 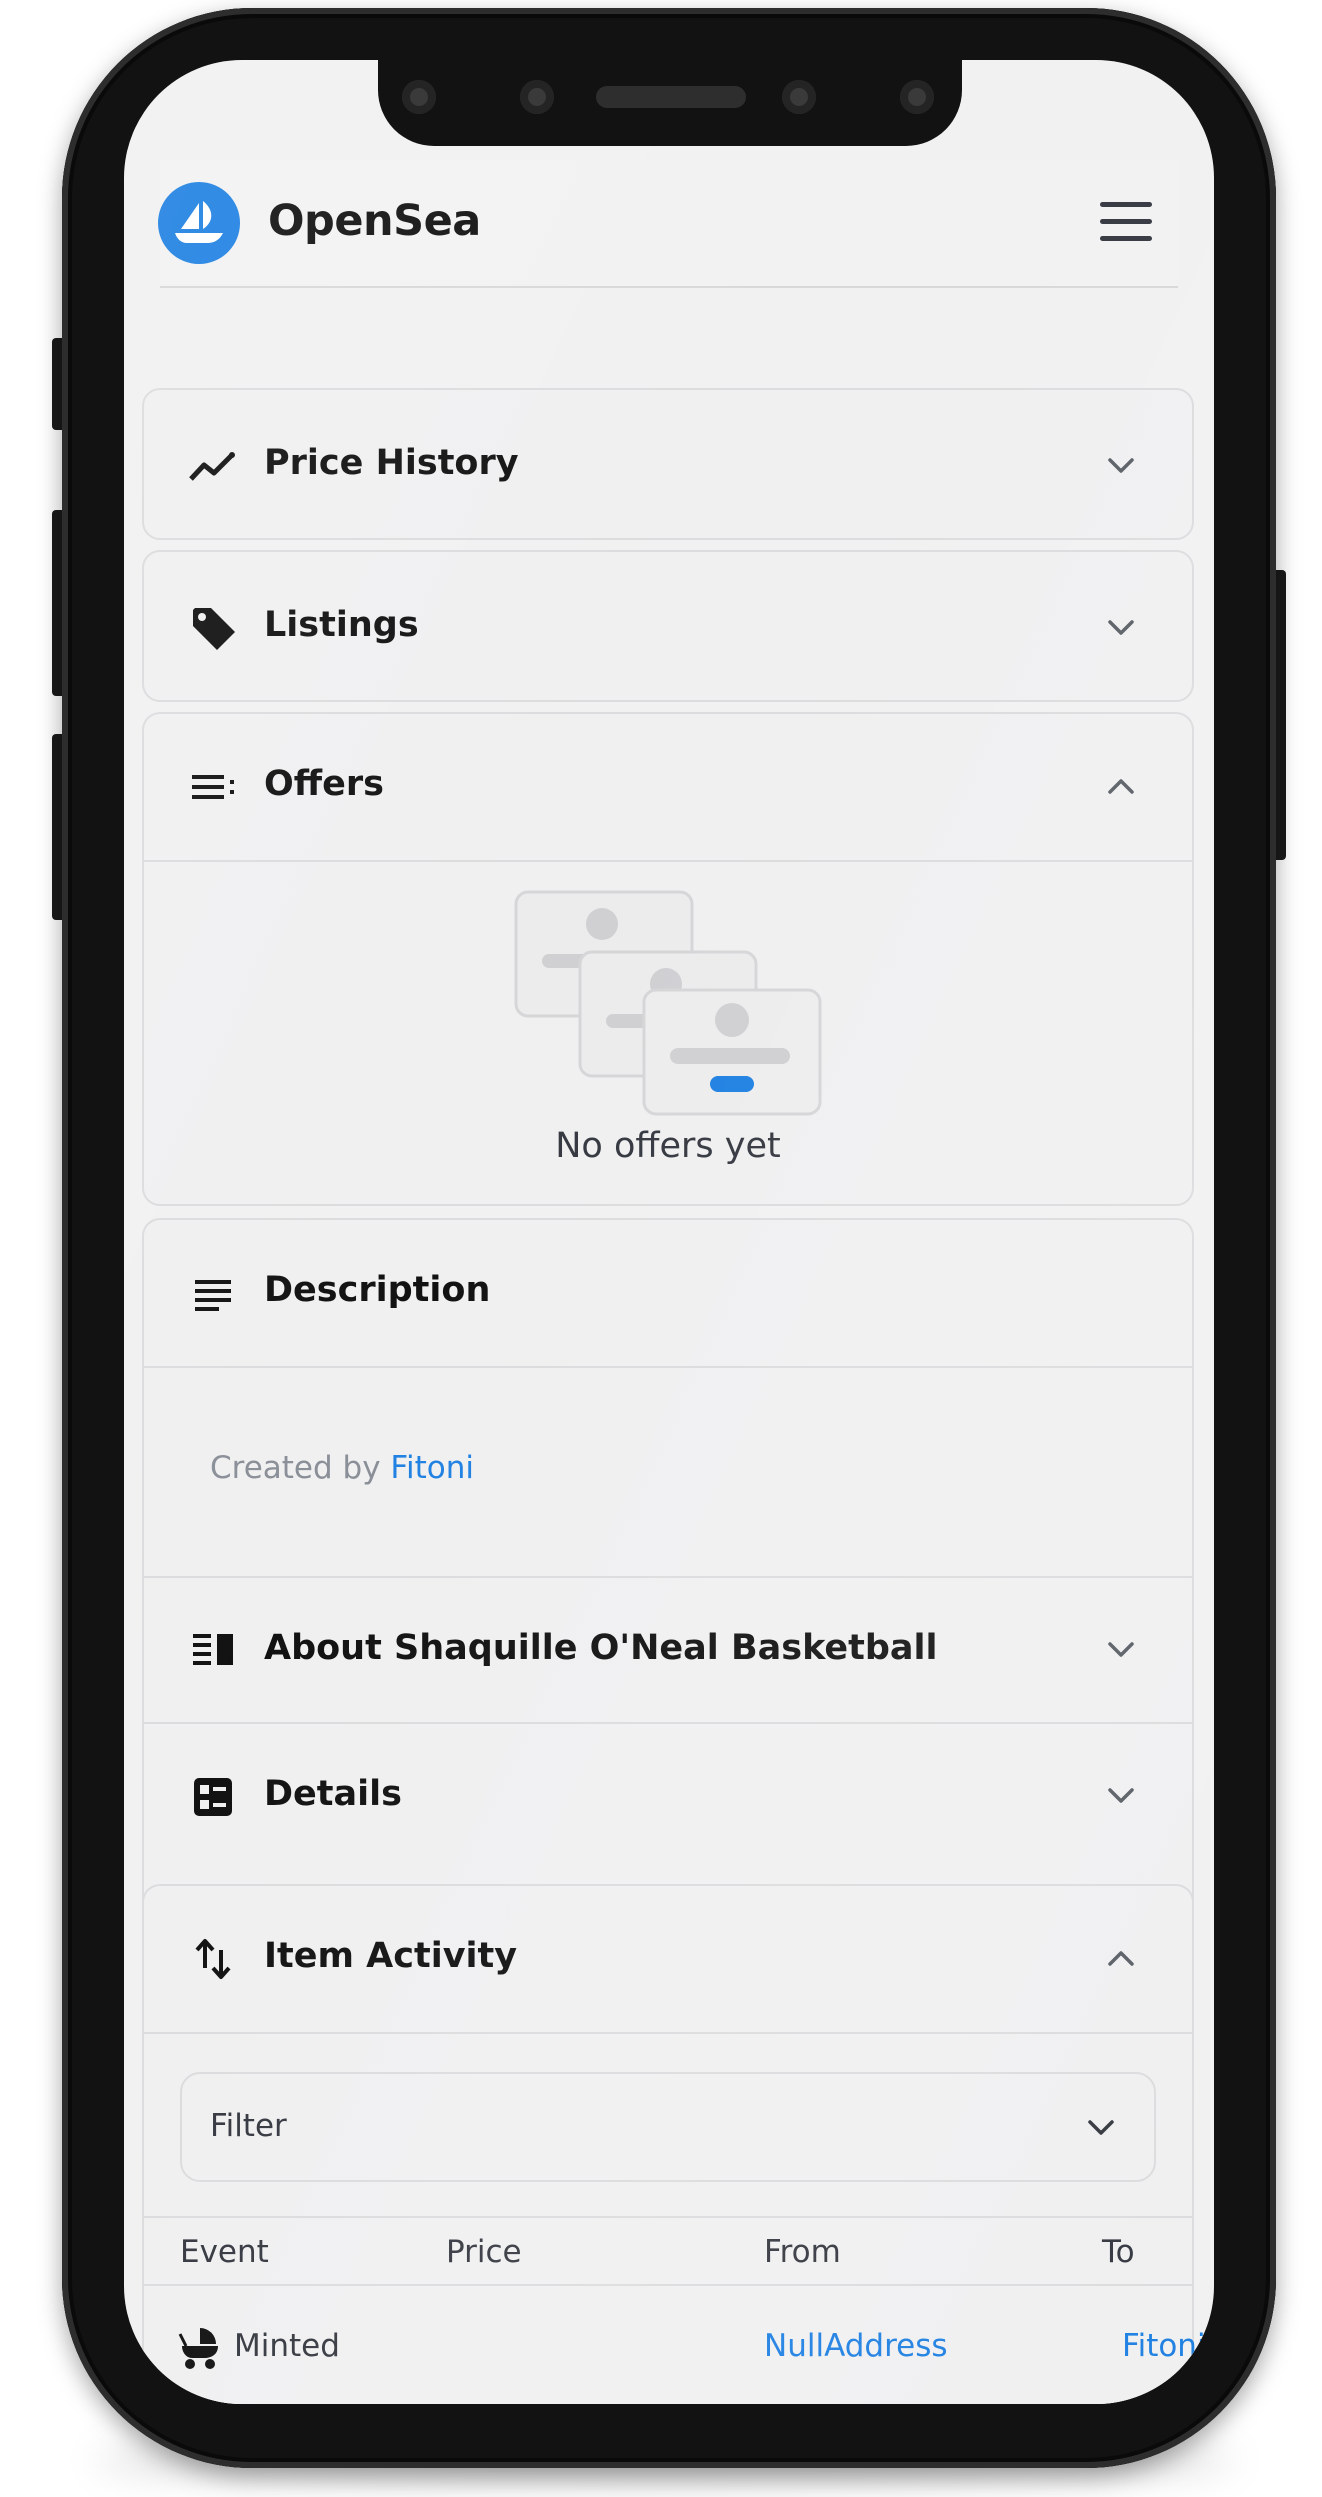 What do you see at coordinates (668, 224) in the screenshot?
I see `app-header: OpenSea` at bounding box center [668, 224].